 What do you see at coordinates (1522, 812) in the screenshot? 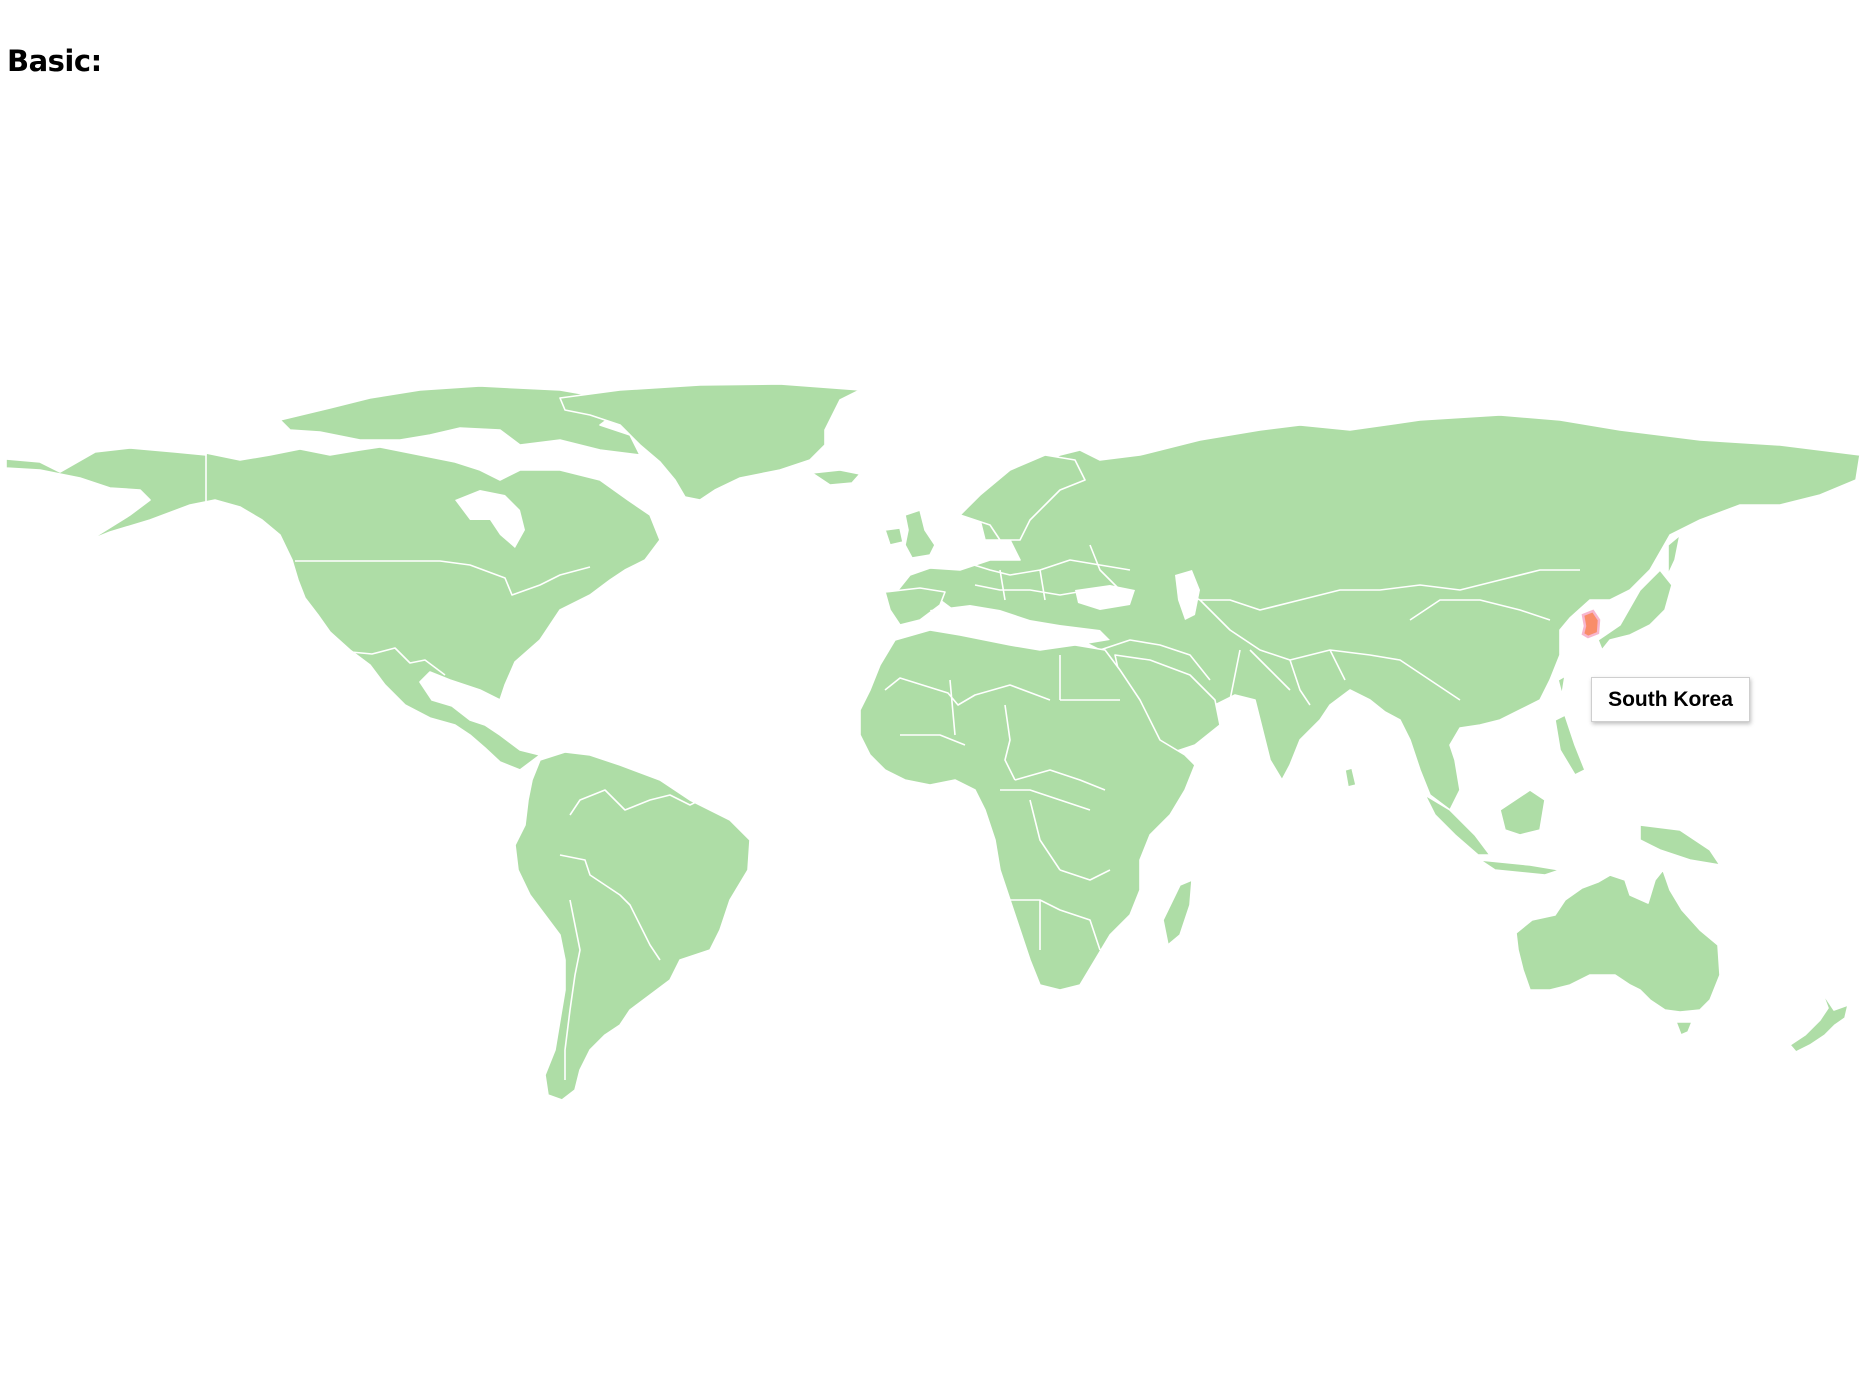
I see `borneo` at bounding box center [1522, 812].